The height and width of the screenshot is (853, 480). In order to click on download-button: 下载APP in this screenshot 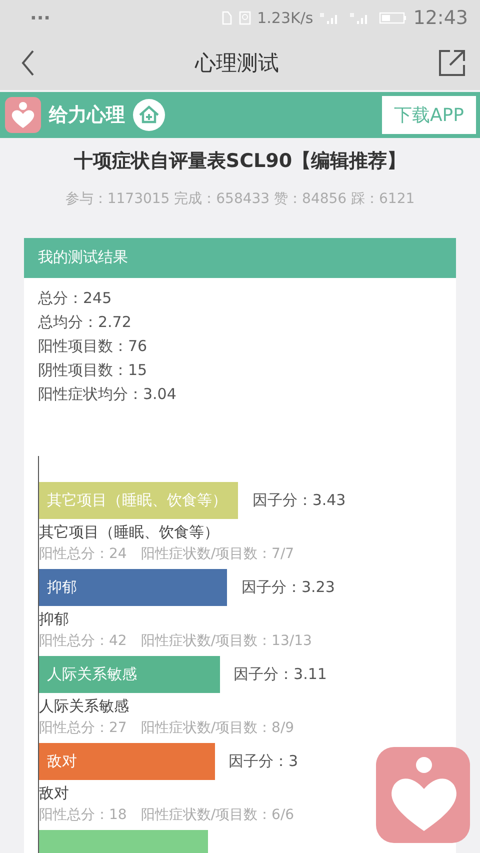, I will do `click(429, 115)`.